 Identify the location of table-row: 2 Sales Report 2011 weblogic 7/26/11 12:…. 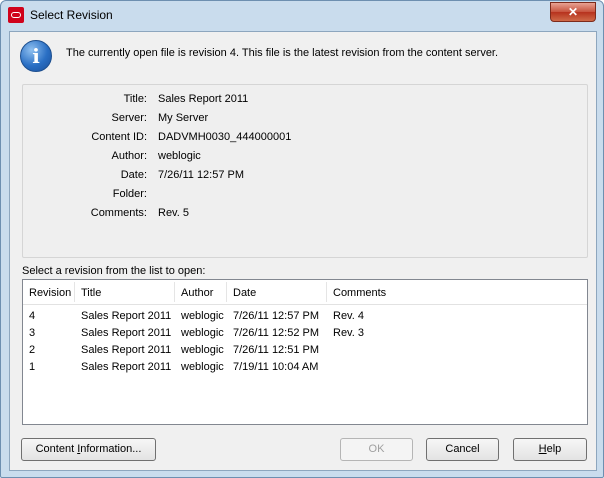
(305, 350).